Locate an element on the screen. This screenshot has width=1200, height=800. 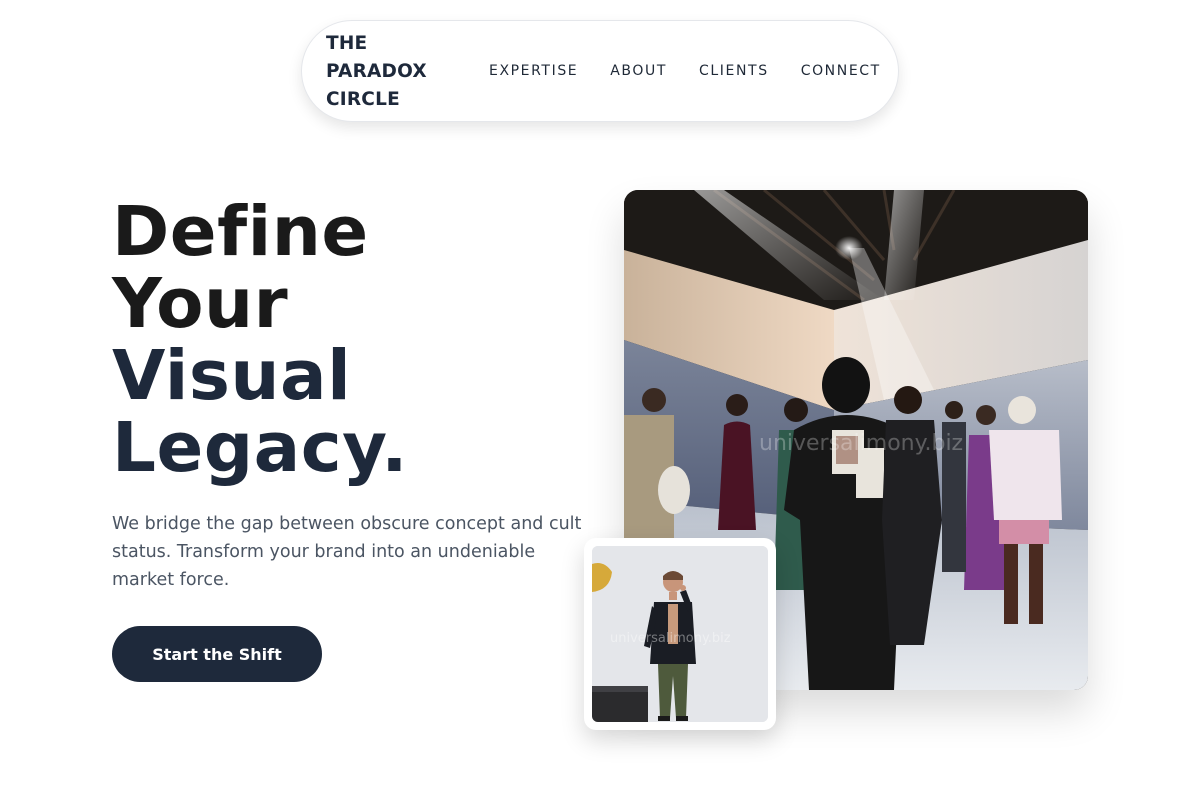
headline-line-4: Legacy. is located at coordinates (260, 448).